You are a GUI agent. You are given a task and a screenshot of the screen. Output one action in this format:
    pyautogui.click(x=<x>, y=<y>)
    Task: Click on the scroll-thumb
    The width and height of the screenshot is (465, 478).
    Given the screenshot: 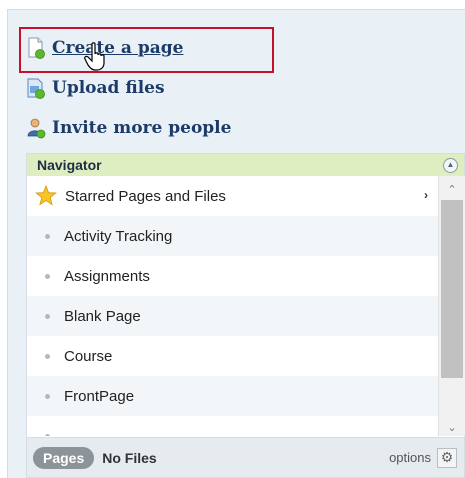 What is the action you would take?
    pyautogui.click(x=452, y=289)
    